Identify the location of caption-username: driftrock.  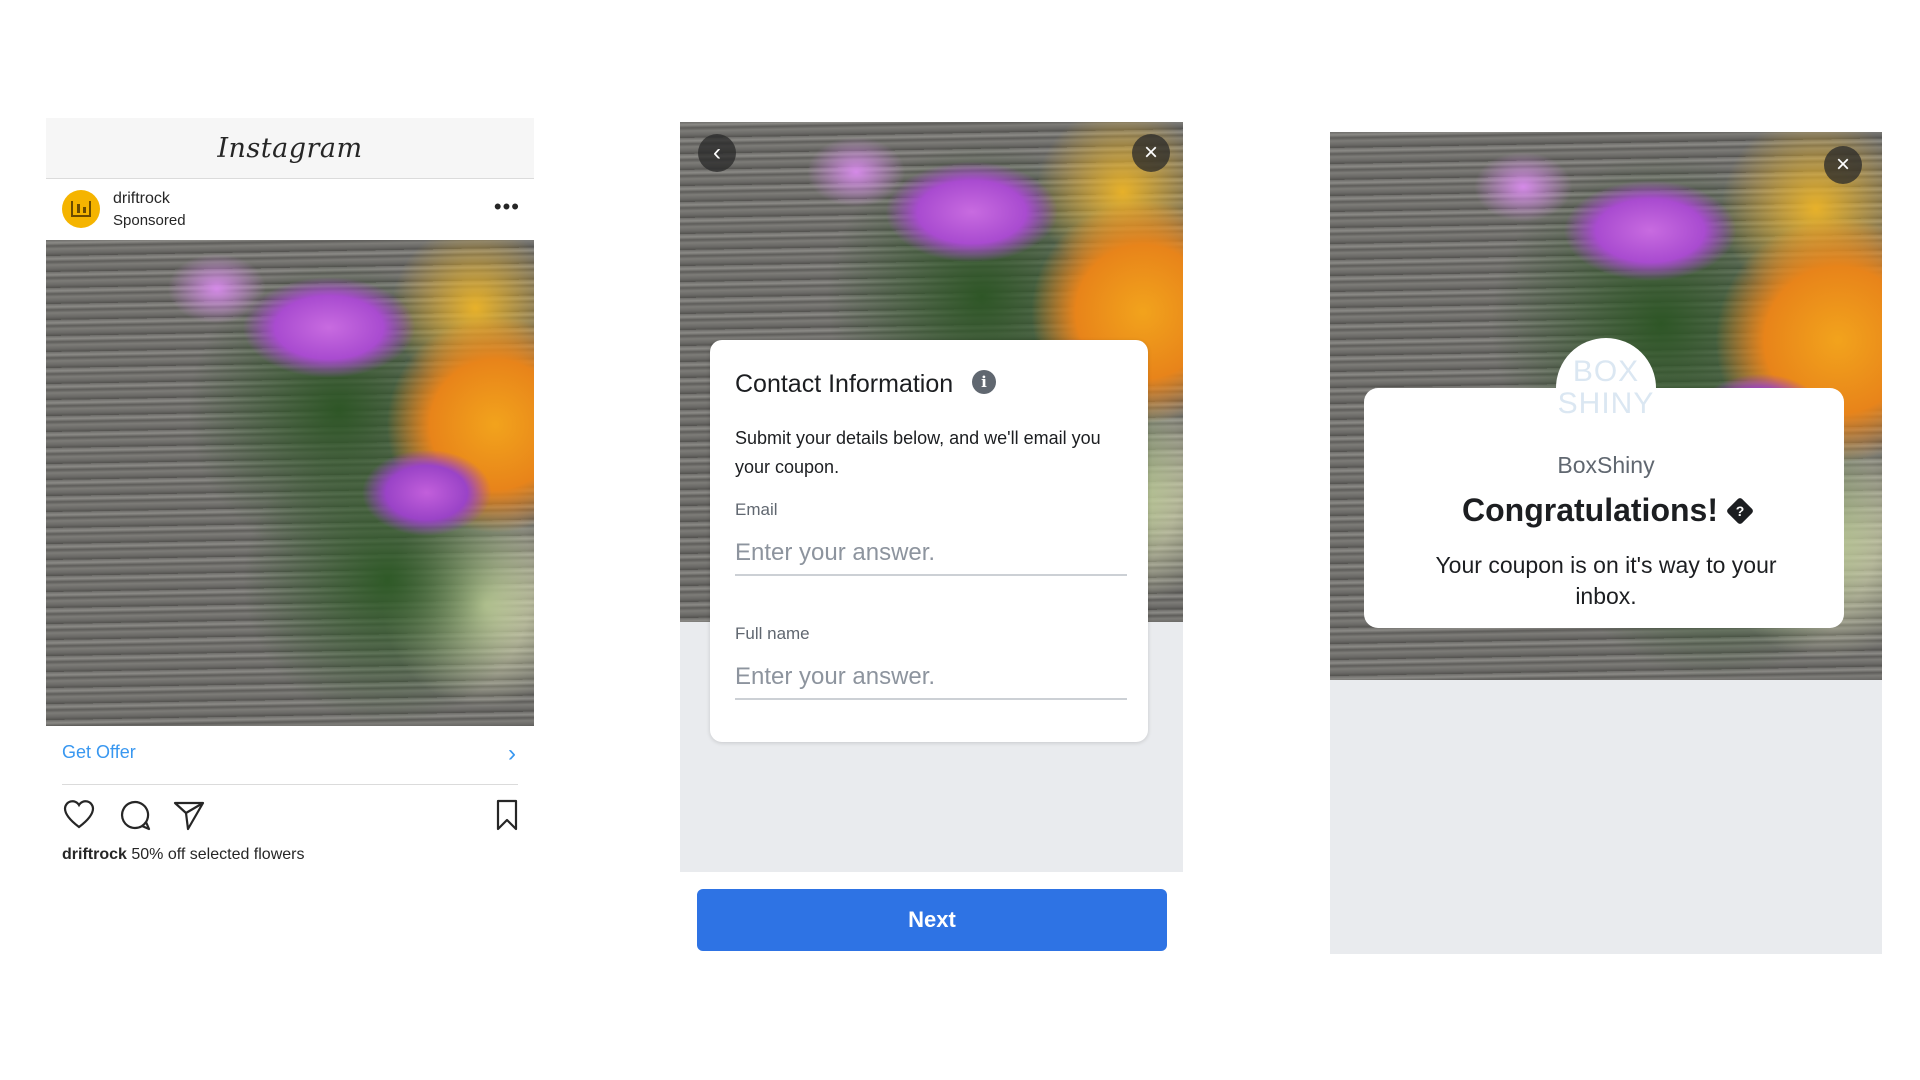
(94, 854).